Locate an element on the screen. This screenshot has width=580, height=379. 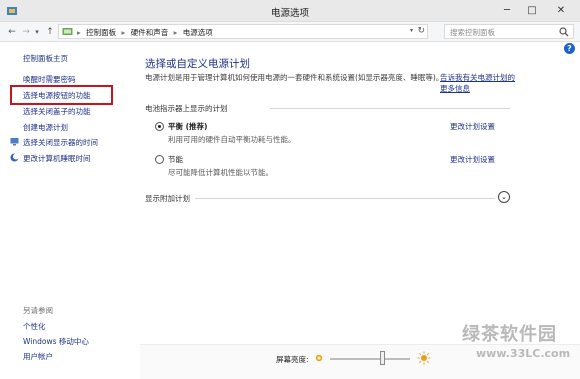
address-dropdown-icon: ▾ is located at coordinates (411, 30).